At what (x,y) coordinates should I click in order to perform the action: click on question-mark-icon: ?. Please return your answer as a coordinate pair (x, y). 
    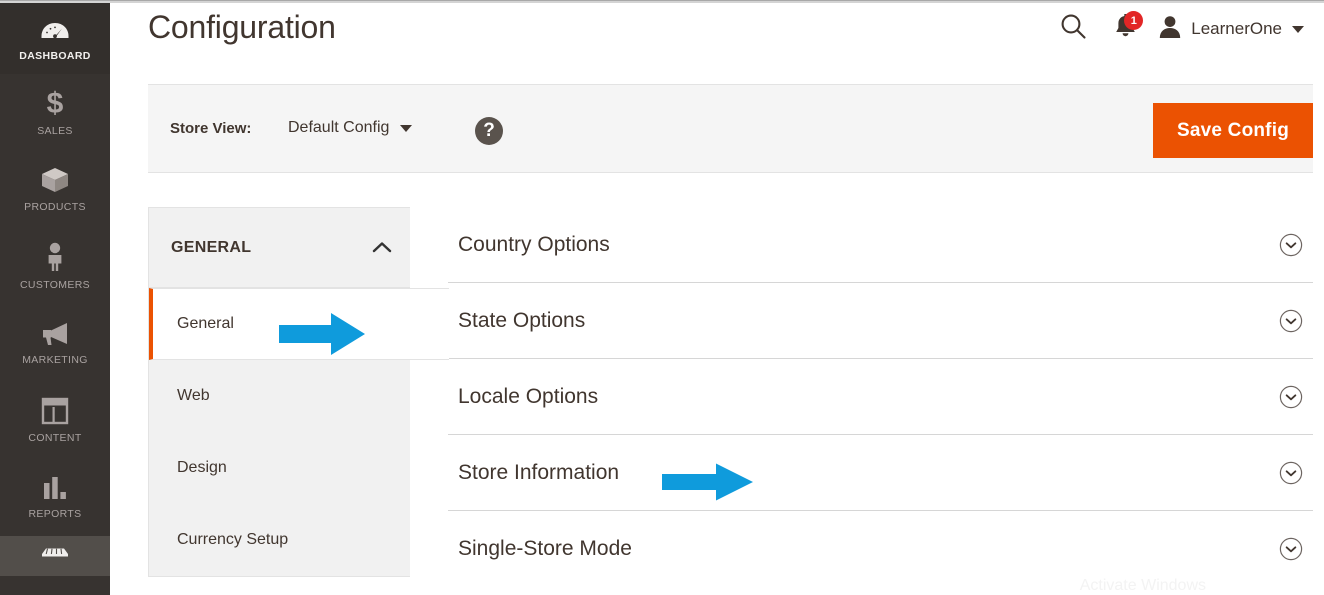
    Looking at the image, I should click on (489, 131).